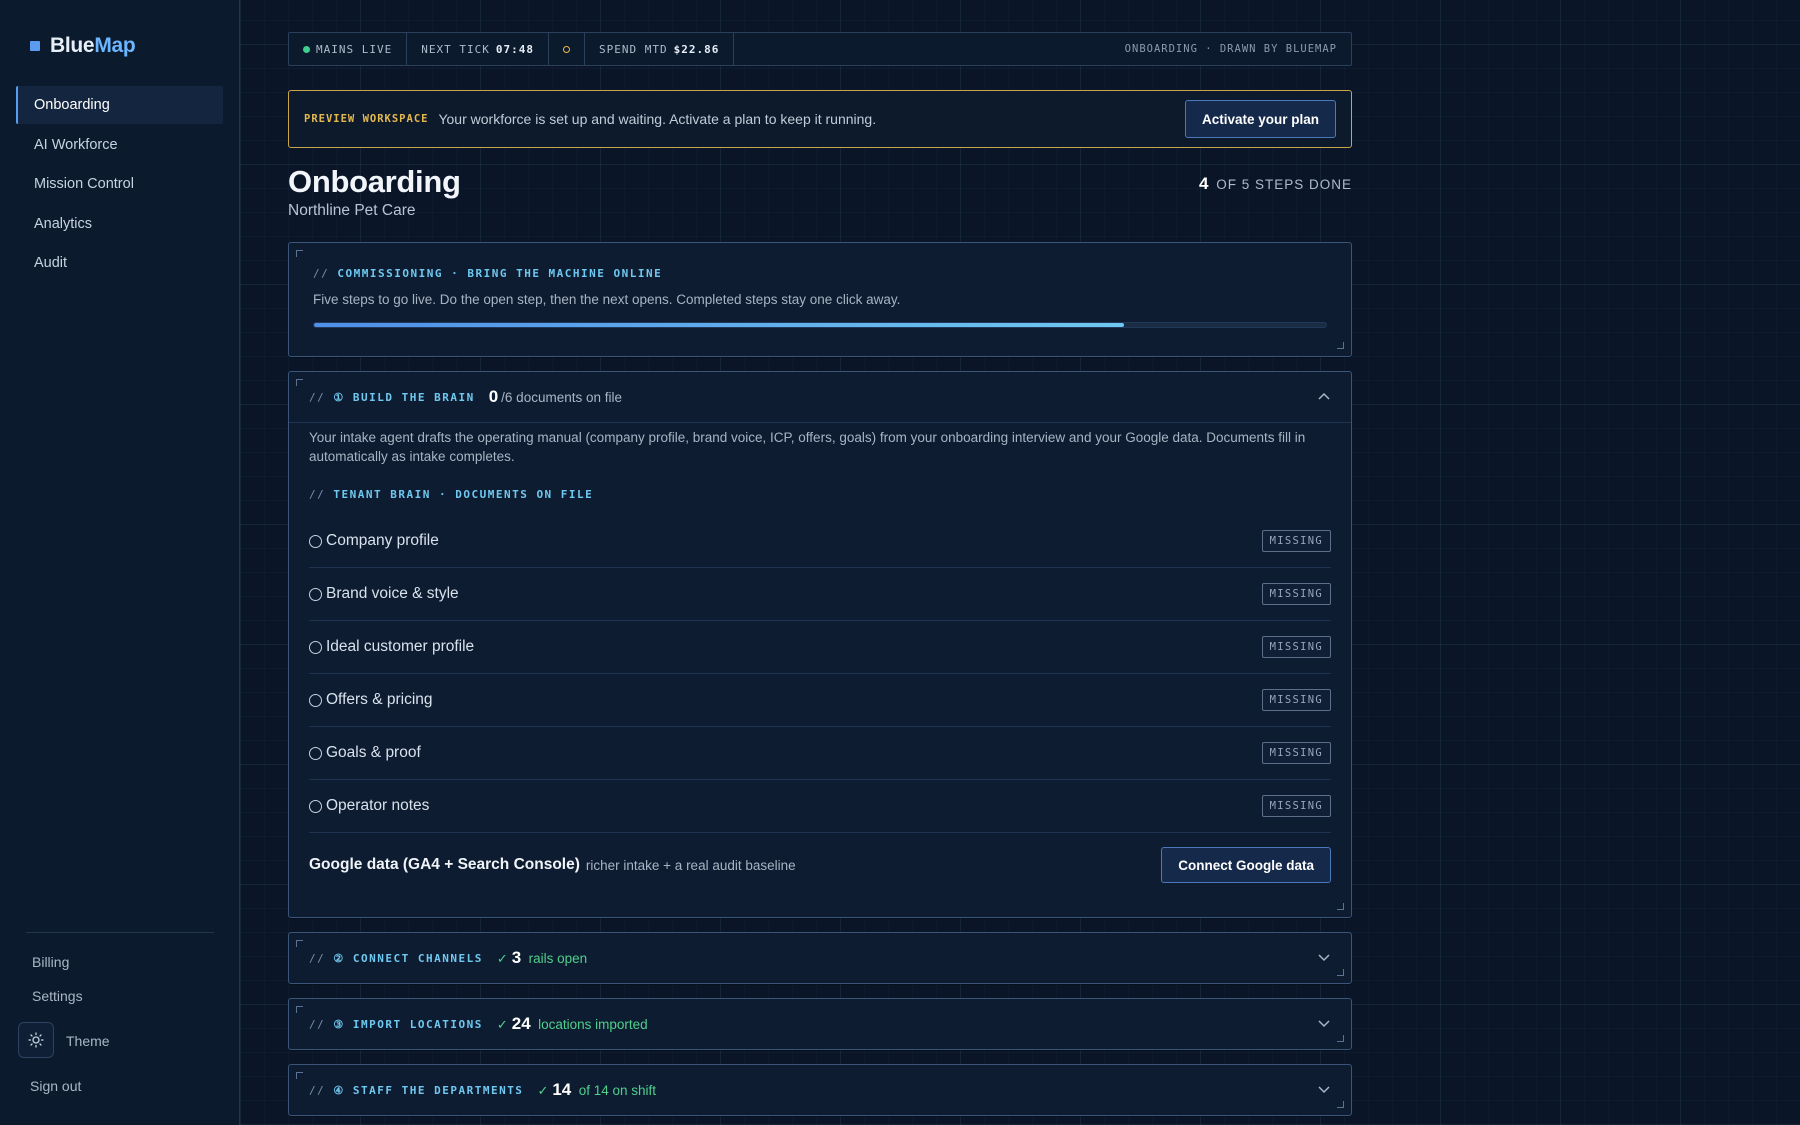  I want to click on doc-name: Company profile, so click(382, 540).